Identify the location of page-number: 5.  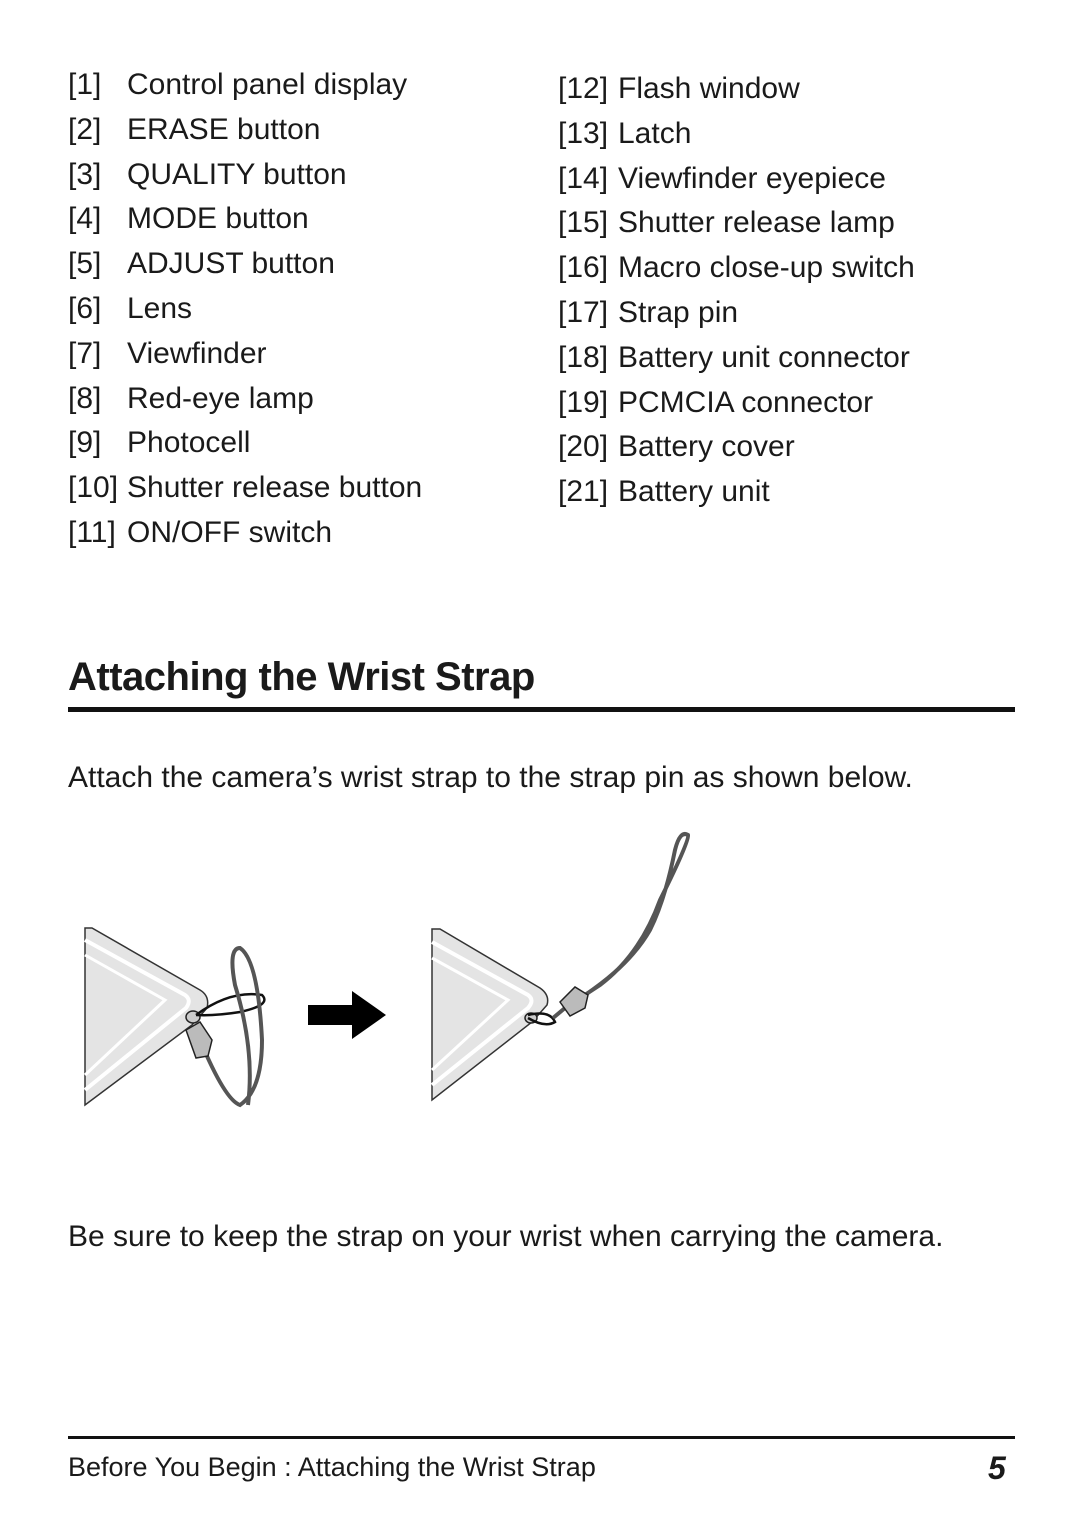
(997, 1468).